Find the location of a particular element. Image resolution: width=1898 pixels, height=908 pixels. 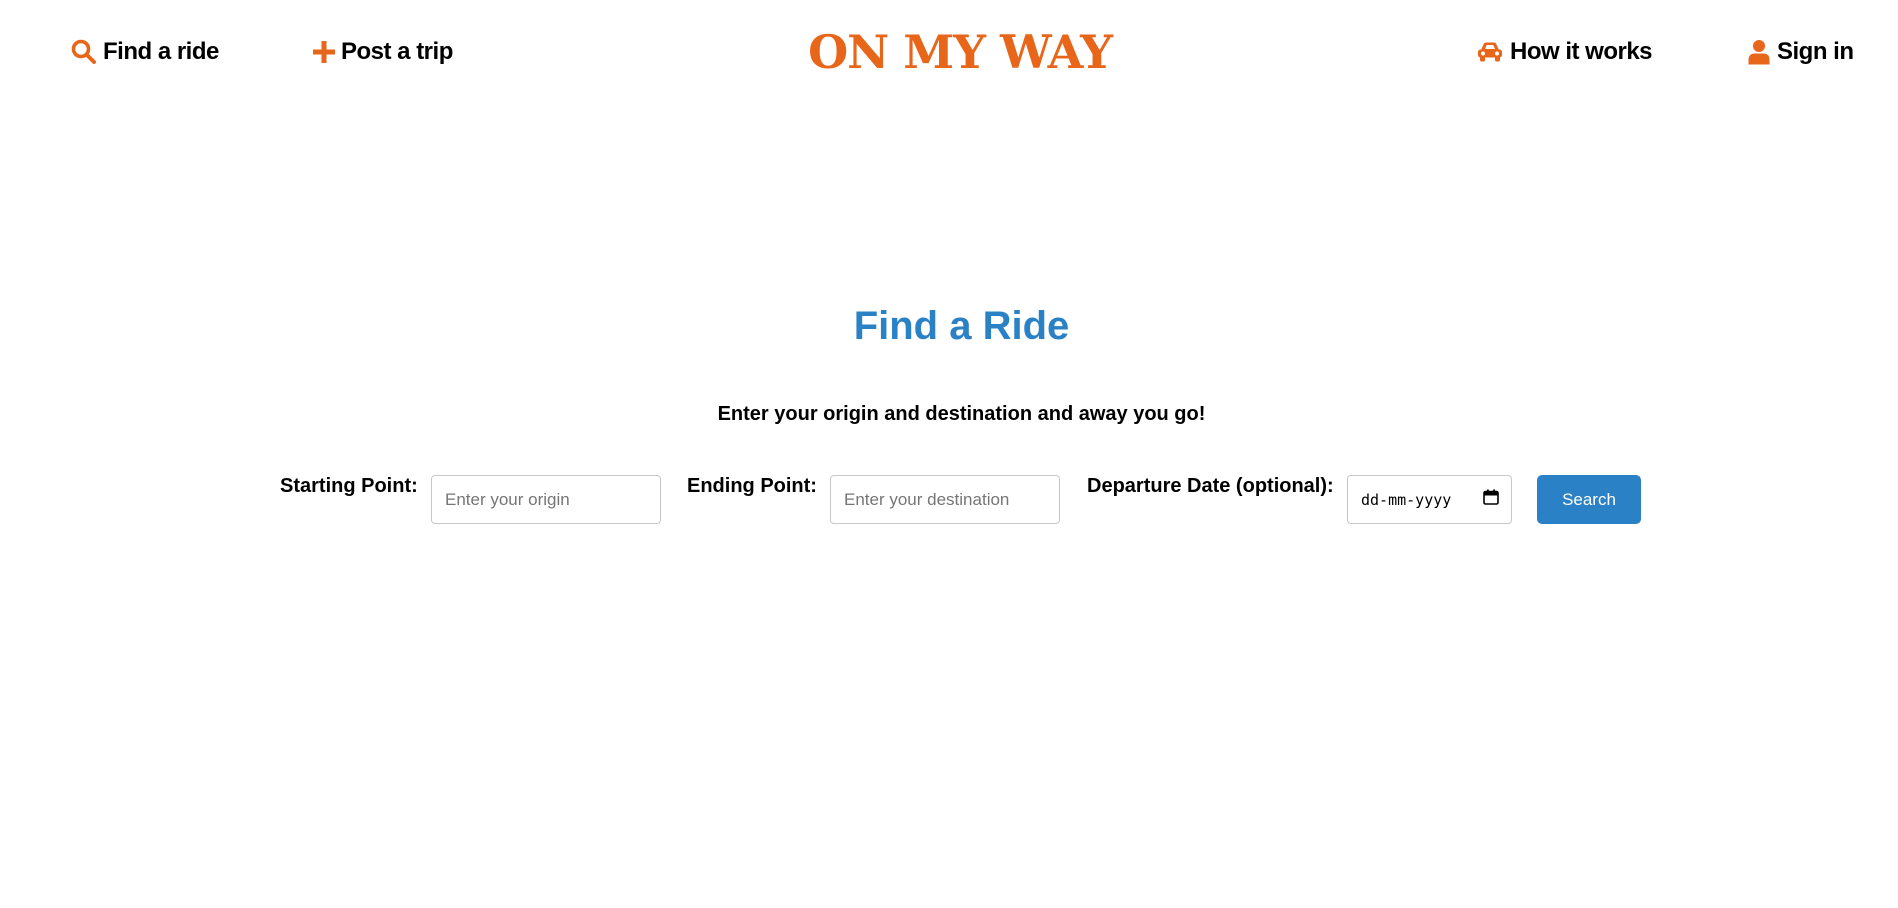

nav-sign-in: Sign in is located at coordinates (1800, 52).